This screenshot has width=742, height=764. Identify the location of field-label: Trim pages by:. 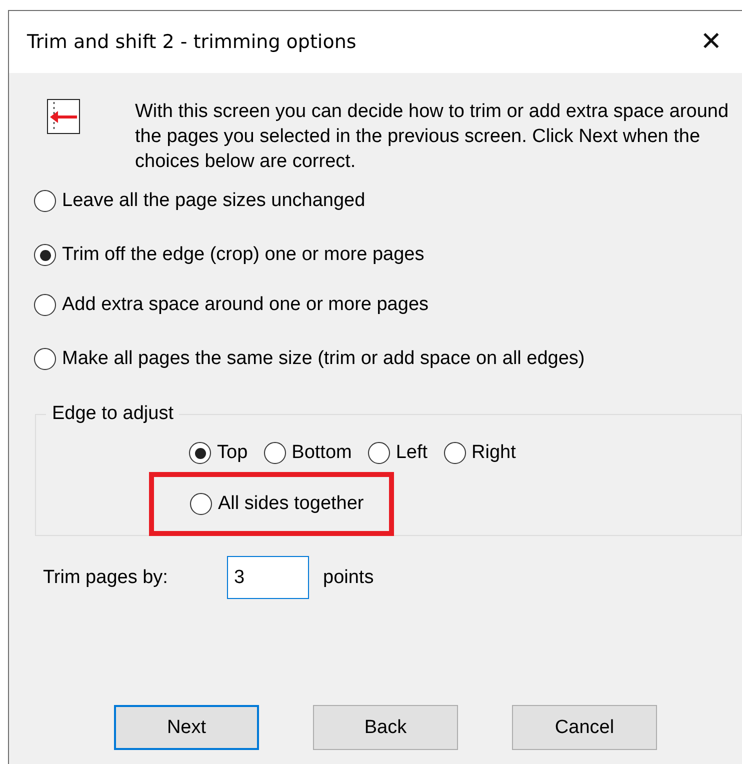
(106, 577).